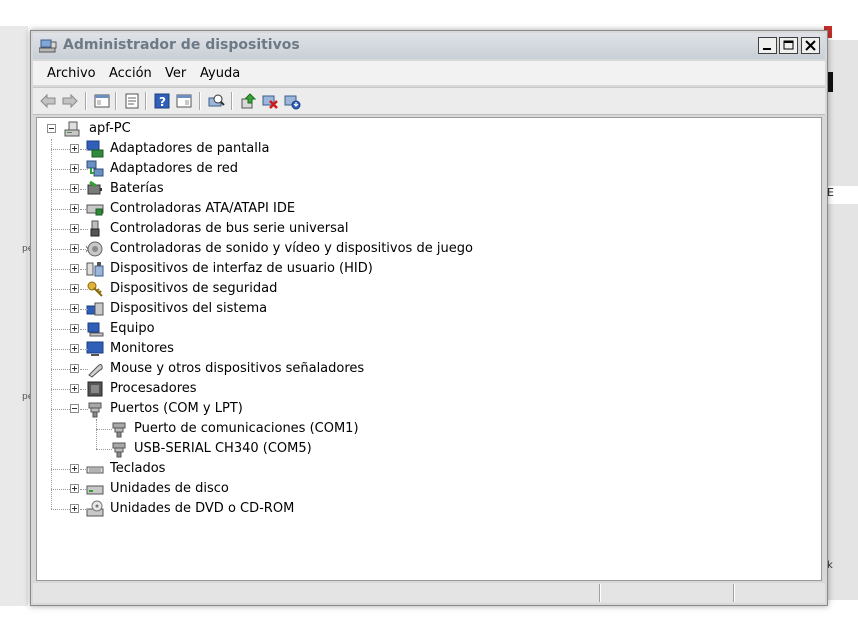 This screenshot has width=858, height=629. What do you see at coordinates (350, 209) in the screenshot?
I see `tree-category-3: Controladoras ATA/ATAPI IDE` at bounding box center [350, 209].